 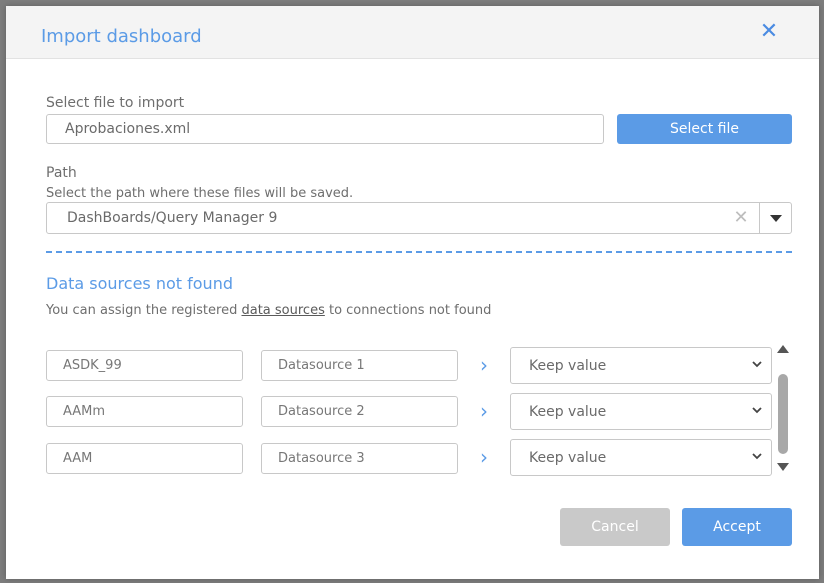 What do you see at coordinates (419, 252) in the screenshot?
I see `section-divider` at bounding box center [419, 252].